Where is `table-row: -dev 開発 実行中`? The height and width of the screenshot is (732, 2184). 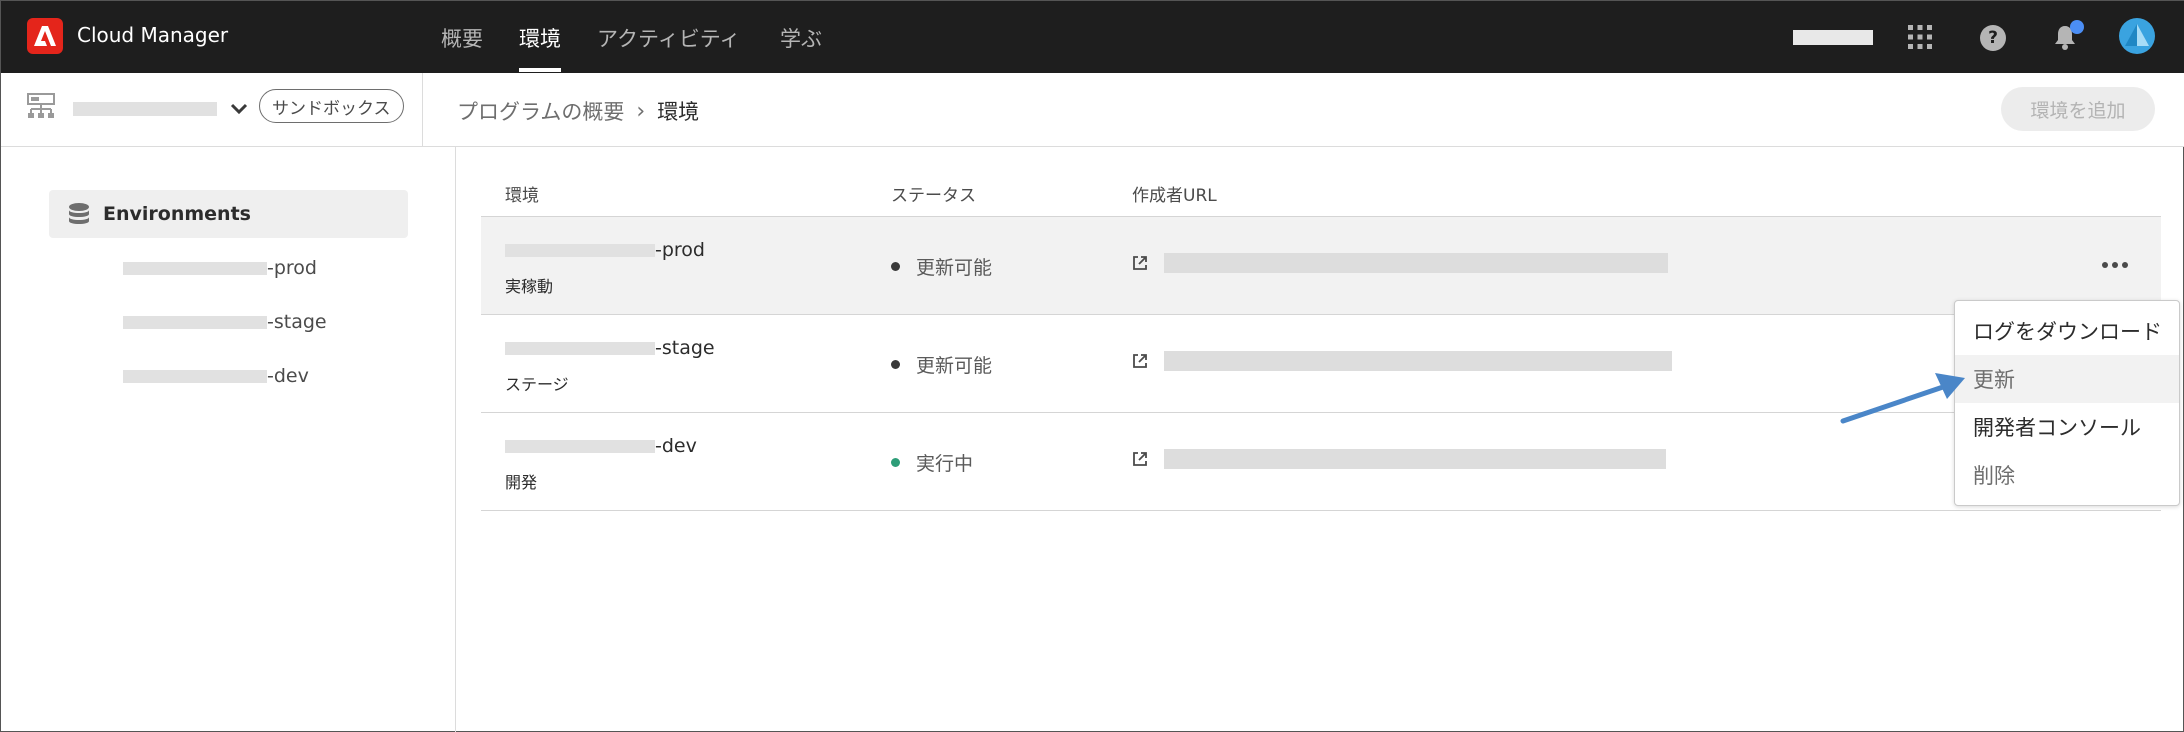
table-row: -dev 開発 実行中 is located at coordinates (1321, 462).